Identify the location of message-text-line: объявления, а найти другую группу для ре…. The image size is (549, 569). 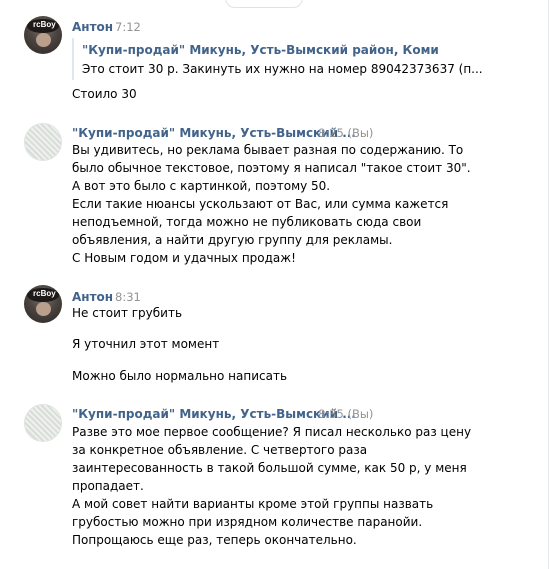
(232, 240).